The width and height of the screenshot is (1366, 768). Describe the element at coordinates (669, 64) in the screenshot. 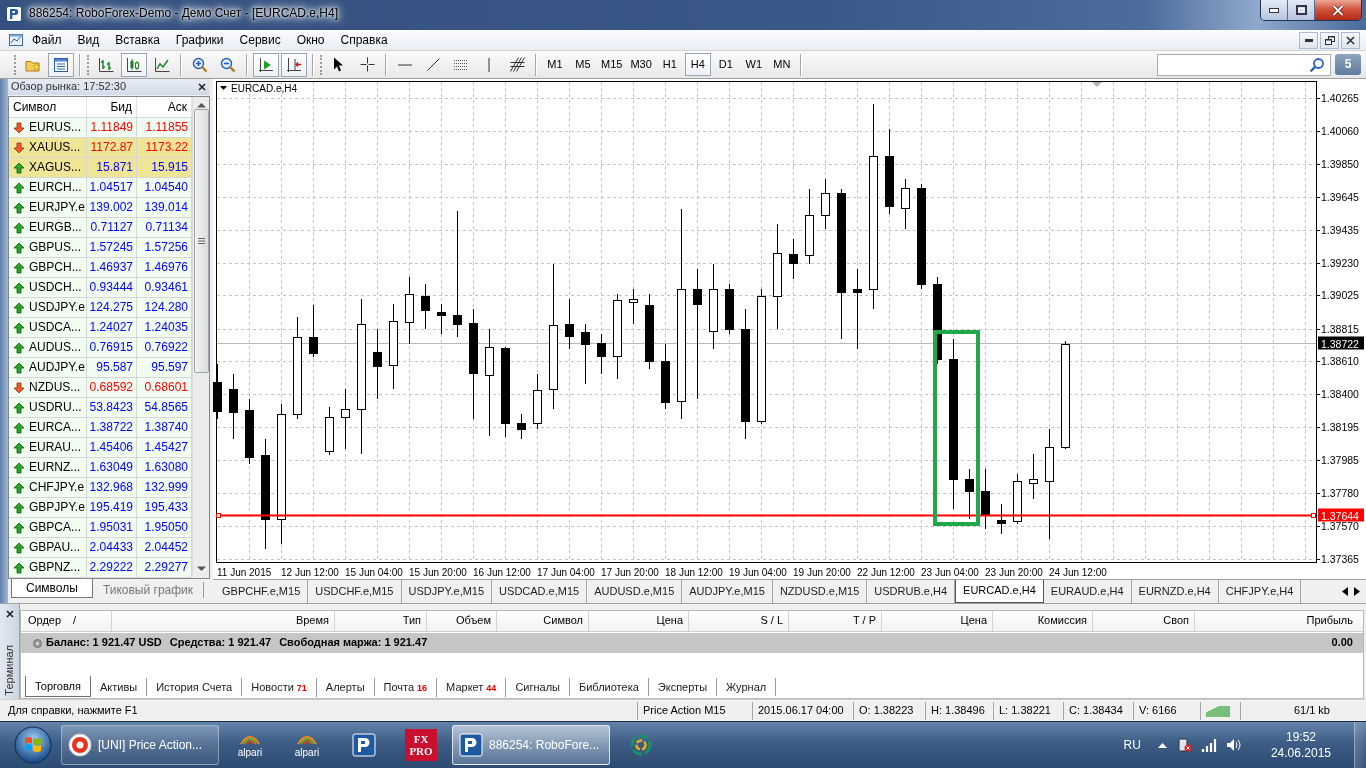

I see `timeframe-button: H1` at that location.